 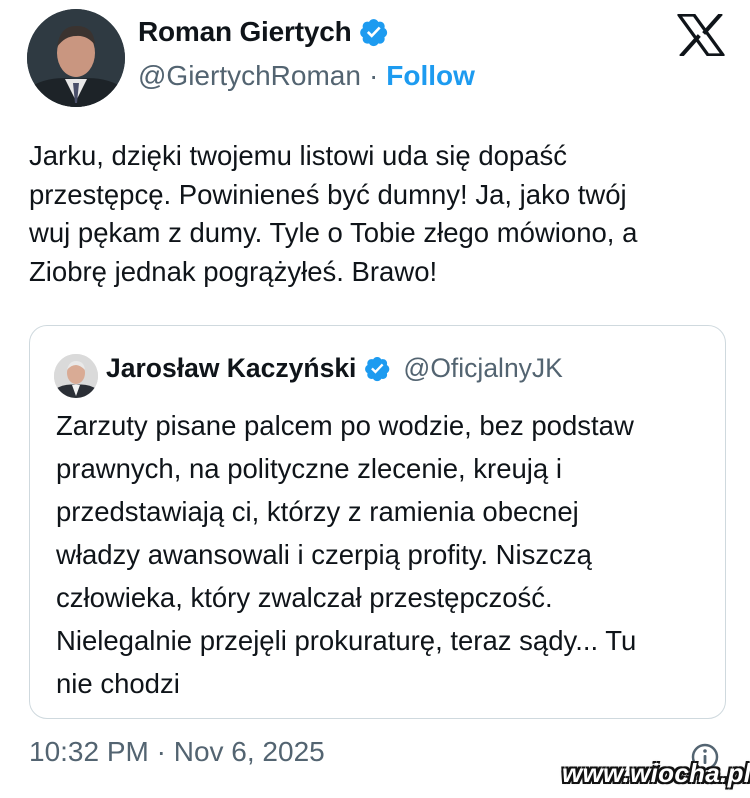 What do you see at coordinates (483, 368) in the screenshot?
I see `quoted-author-handle: @OficjalnyJK` at bounding box center [483, 368].